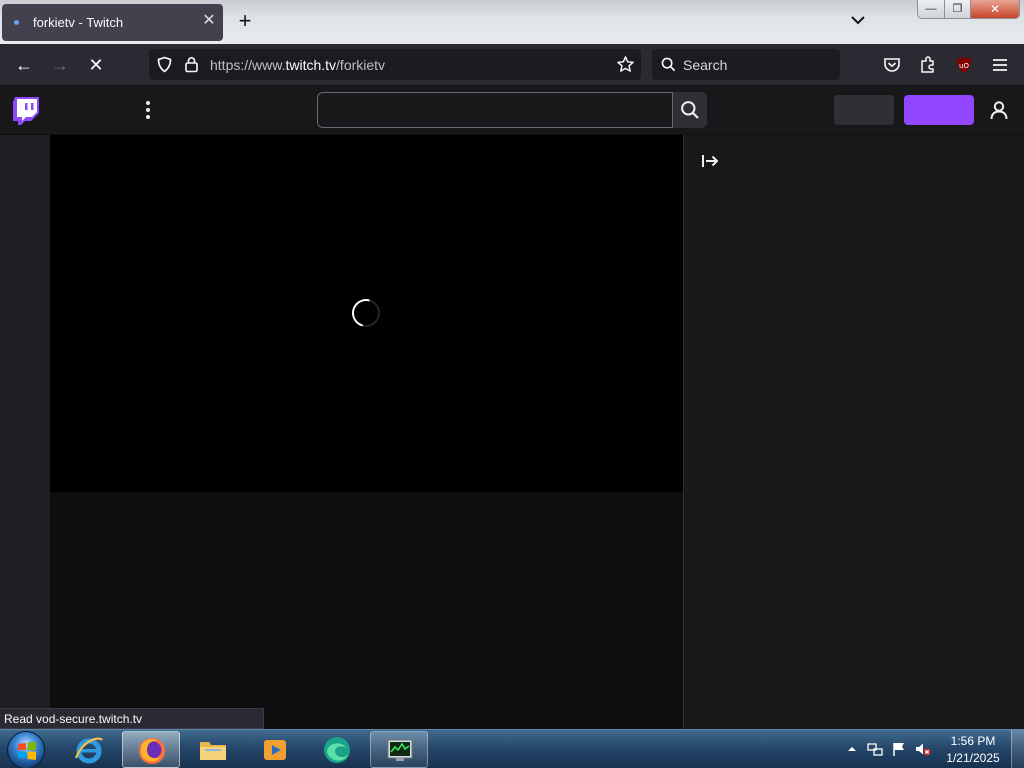  I want to click on pocket-icon, so click(892, 65).